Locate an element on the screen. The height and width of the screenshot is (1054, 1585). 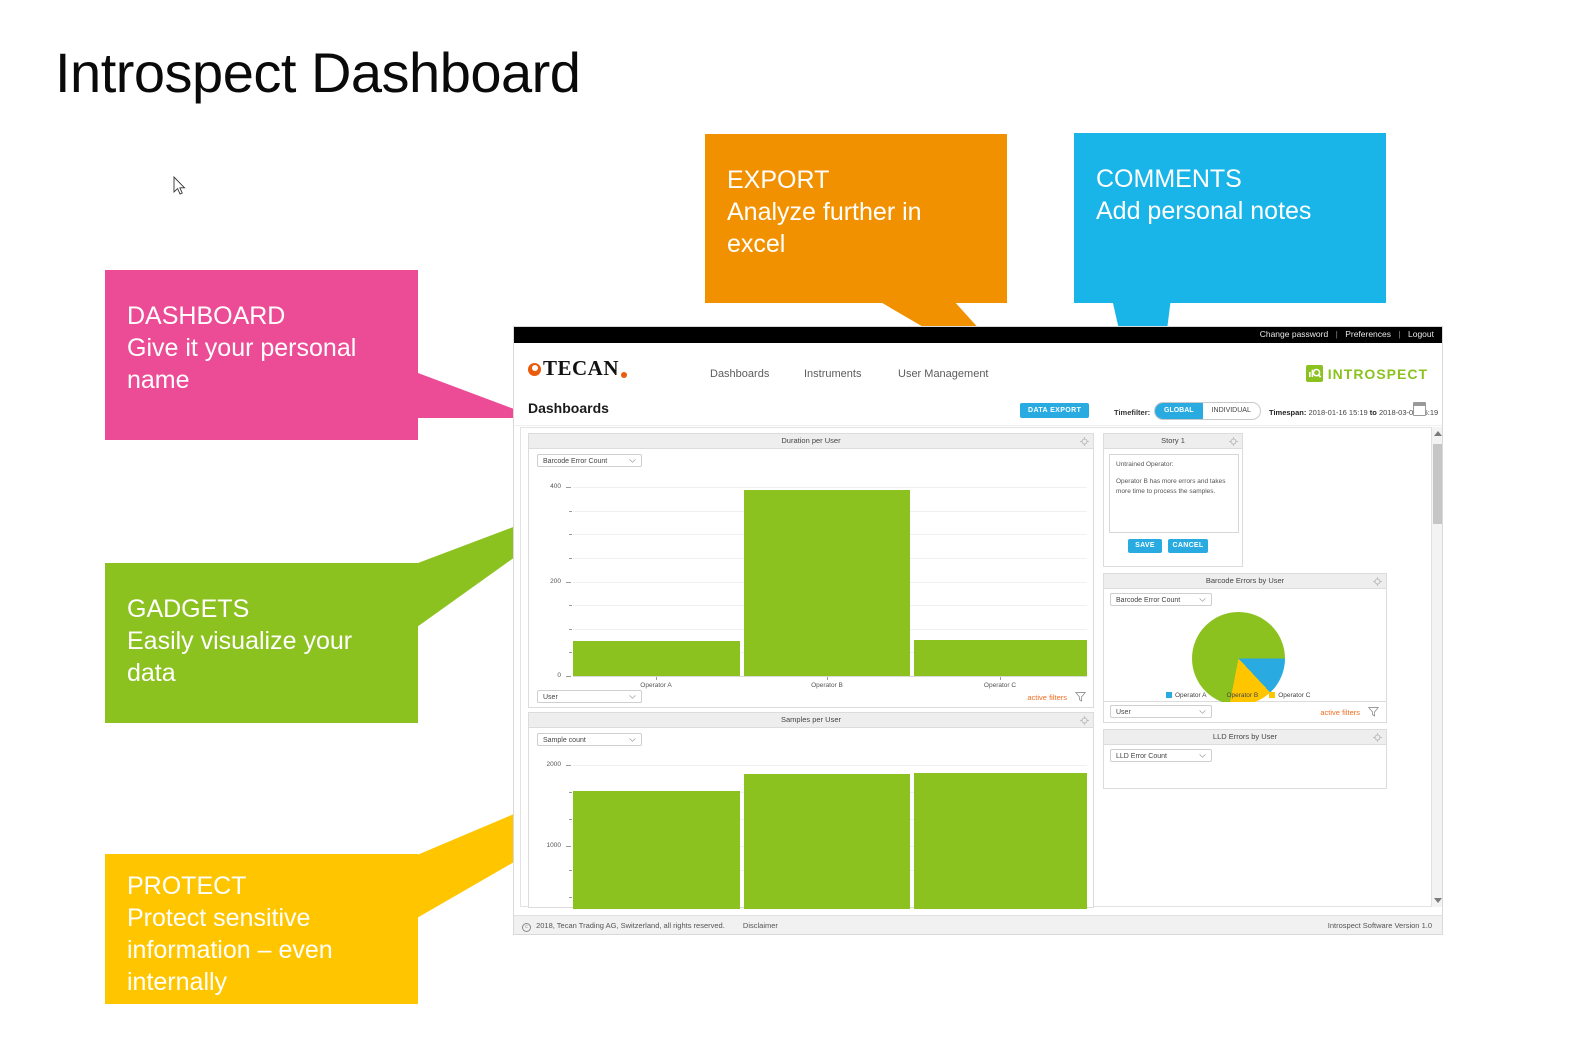
change-password-link: Change password is located at coordinates (1294, 334).